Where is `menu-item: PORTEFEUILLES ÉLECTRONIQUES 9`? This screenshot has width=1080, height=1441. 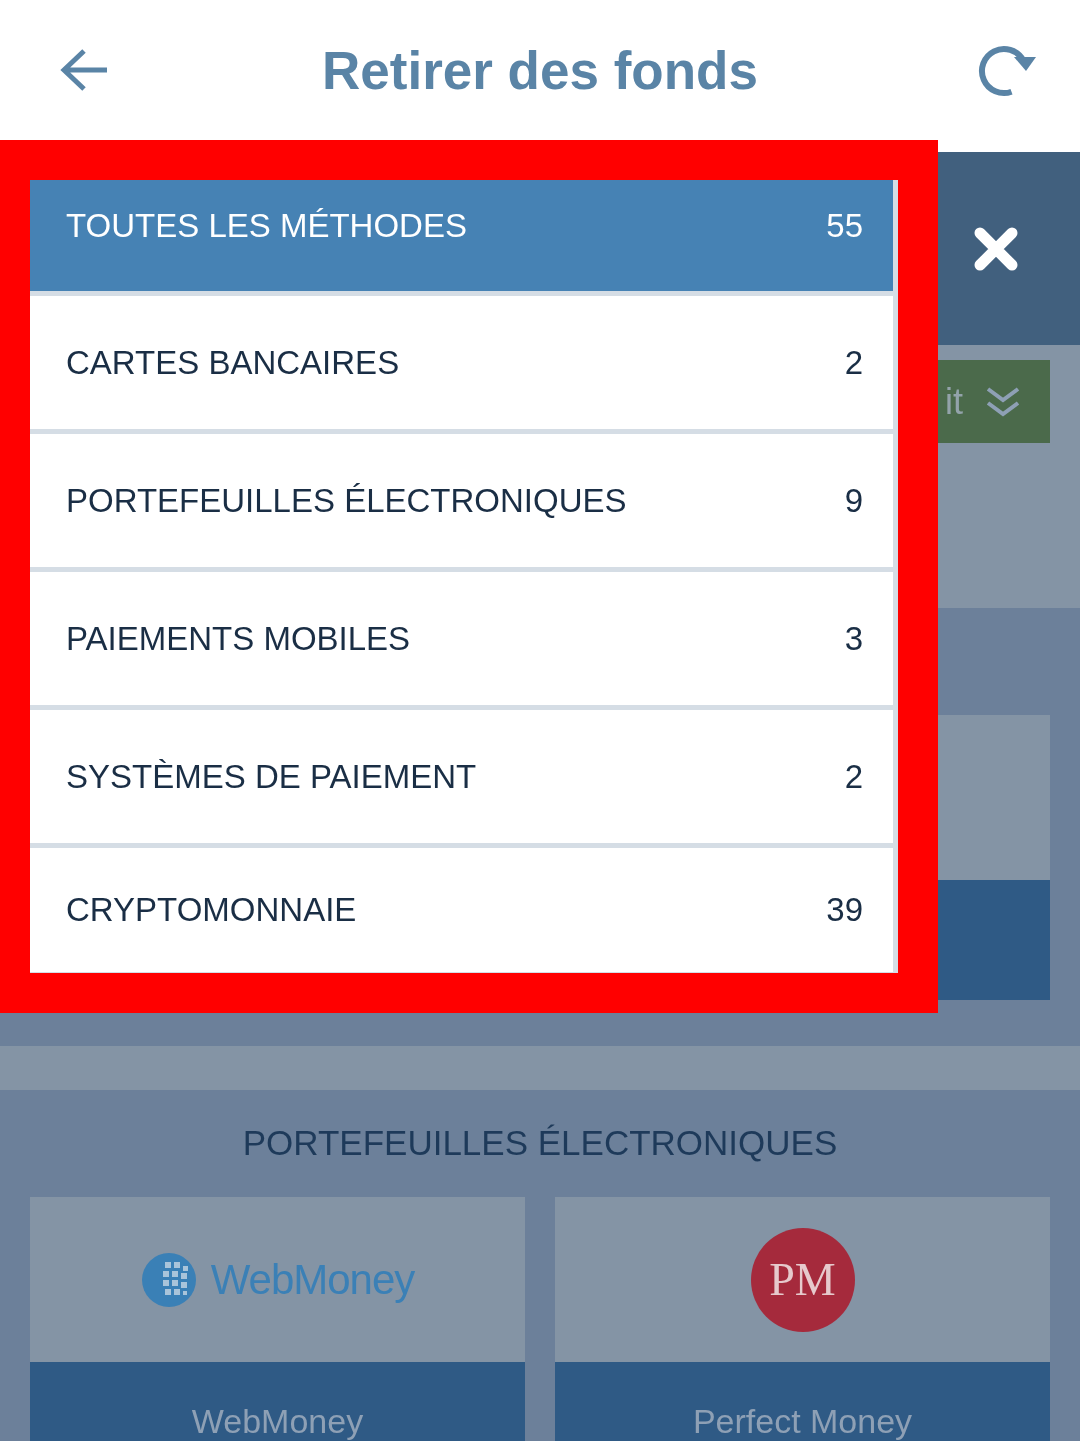
menu-item: PORTEFEUILLES ÉLECTRONIQUES 9 is located at coordinates (461, 500).